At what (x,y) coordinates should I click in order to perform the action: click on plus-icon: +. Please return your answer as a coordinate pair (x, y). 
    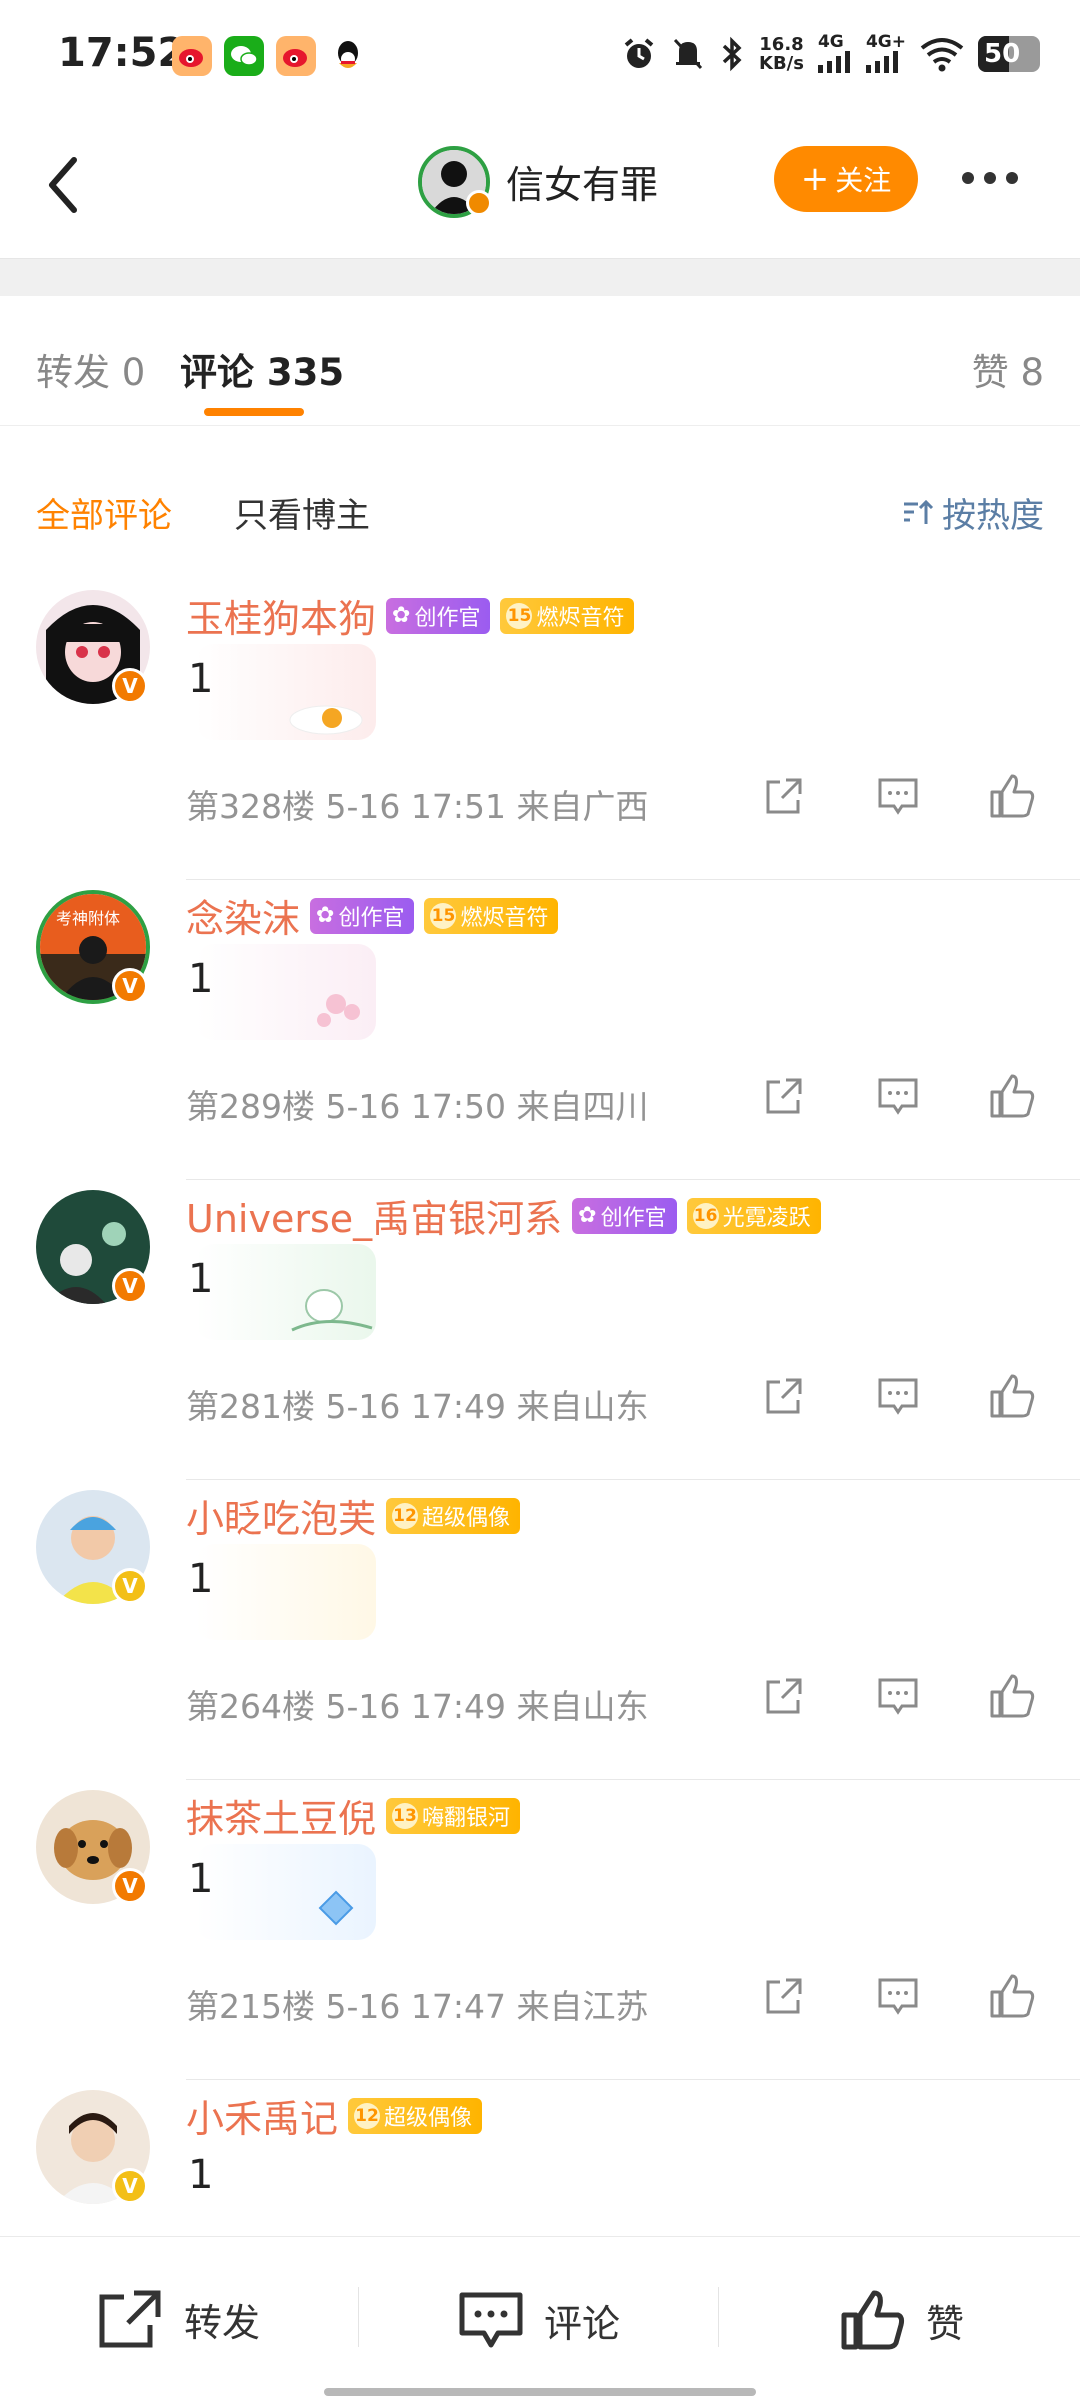
    Looking at the image, I should click on (815, 179).